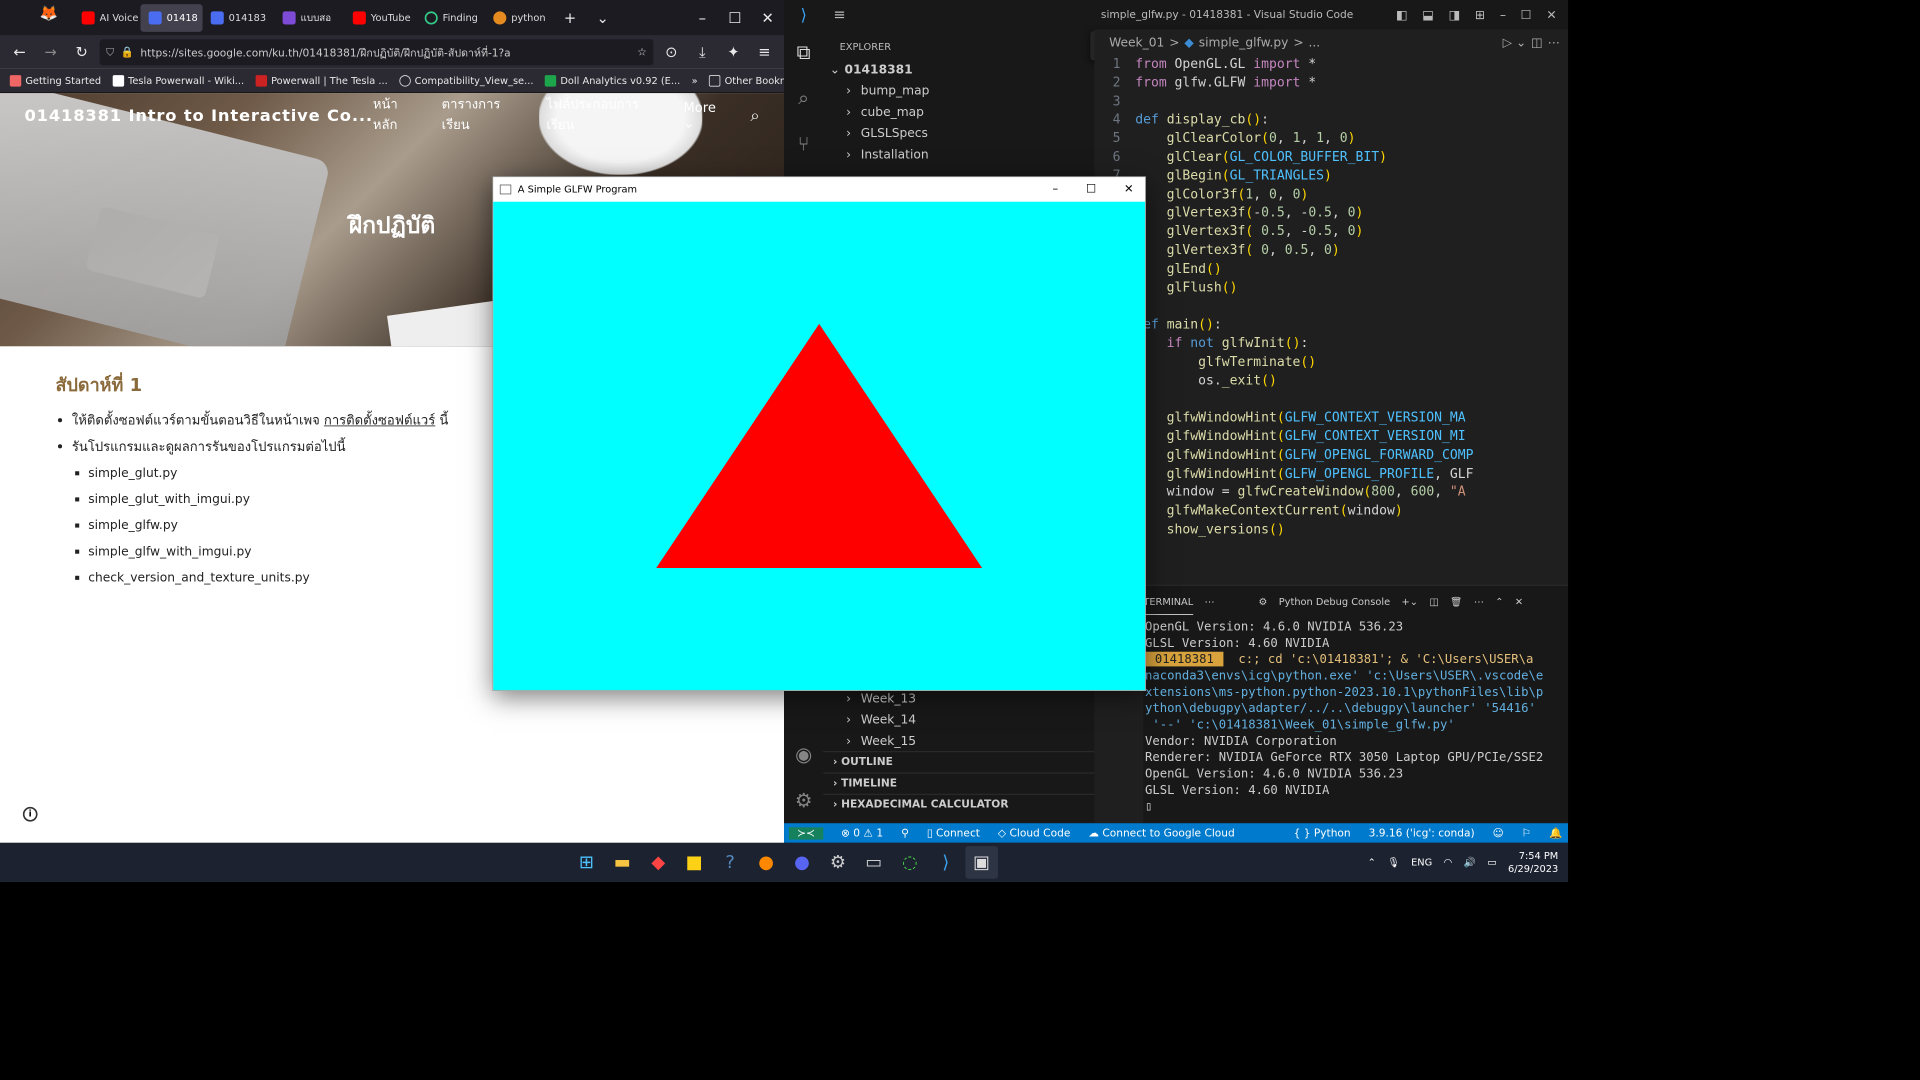 Image resolution: width=1920 pixels, height=1080 pixels. I want to click on status-google-cloud: ☁ Connect to Google Cloud, so click(1161, 833).